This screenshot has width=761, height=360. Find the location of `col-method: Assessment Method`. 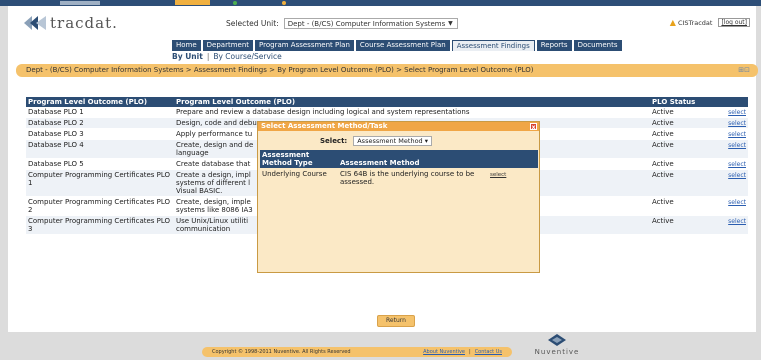

col-method: Assessment Method is located at coordinates (380, 163).